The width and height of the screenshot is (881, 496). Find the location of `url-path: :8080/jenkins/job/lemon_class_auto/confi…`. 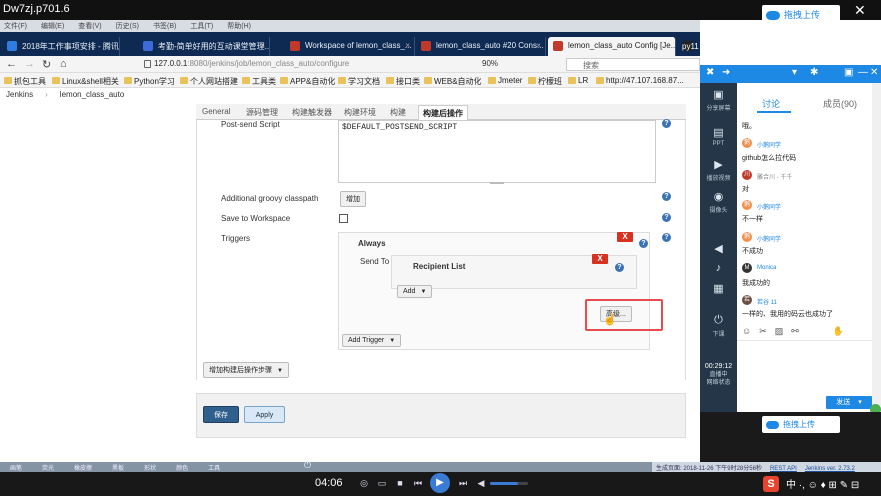

url-path: :8080/jenkins/job/lemon_class_auto/confi… is located at coordinates (268, 63).